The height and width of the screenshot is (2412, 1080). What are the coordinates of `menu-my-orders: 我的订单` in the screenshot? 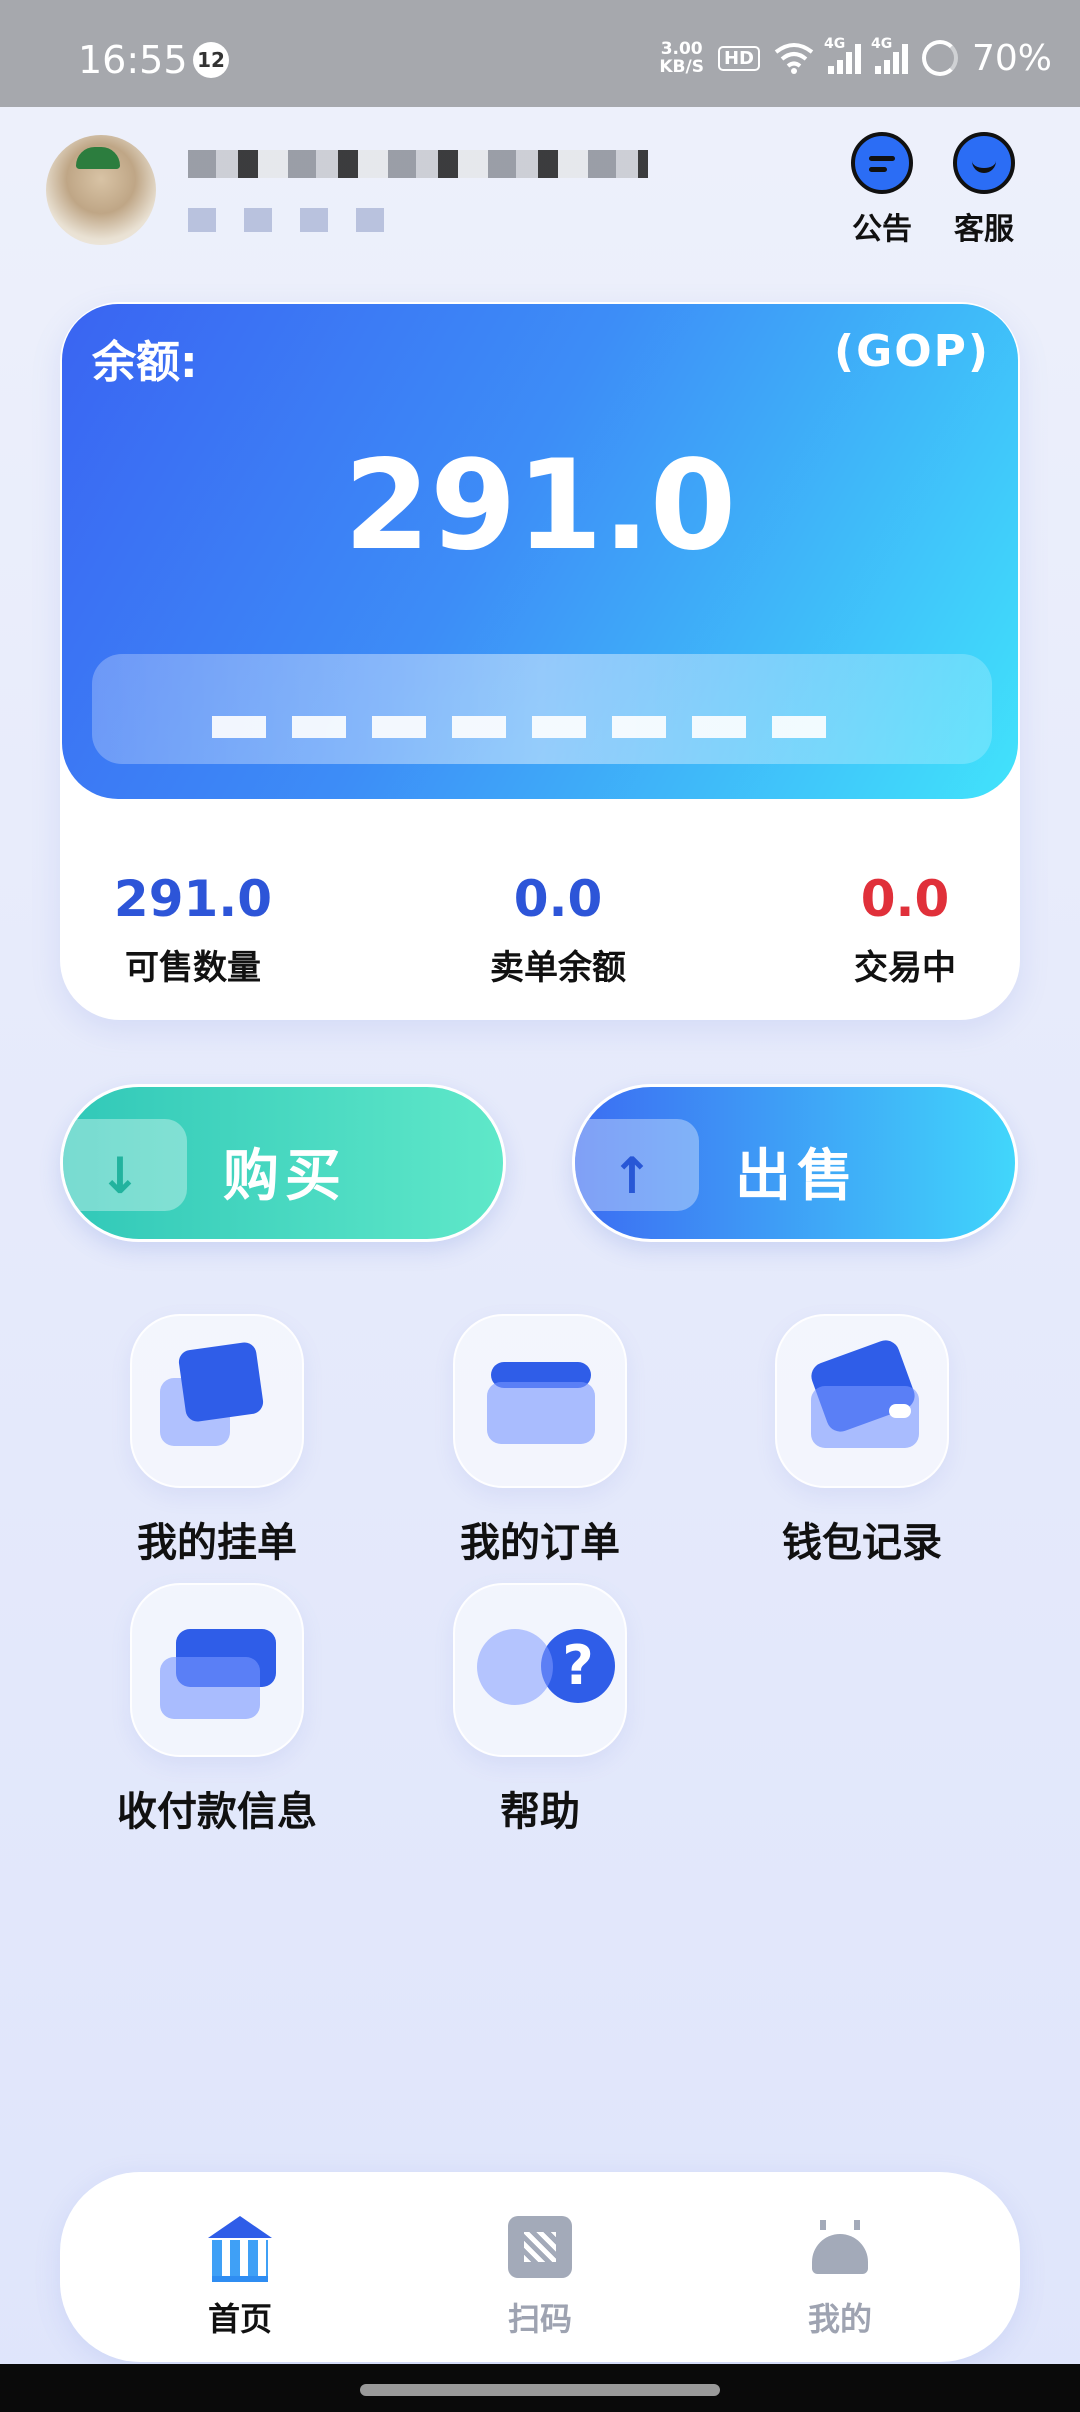 It's located at (540, 1441).